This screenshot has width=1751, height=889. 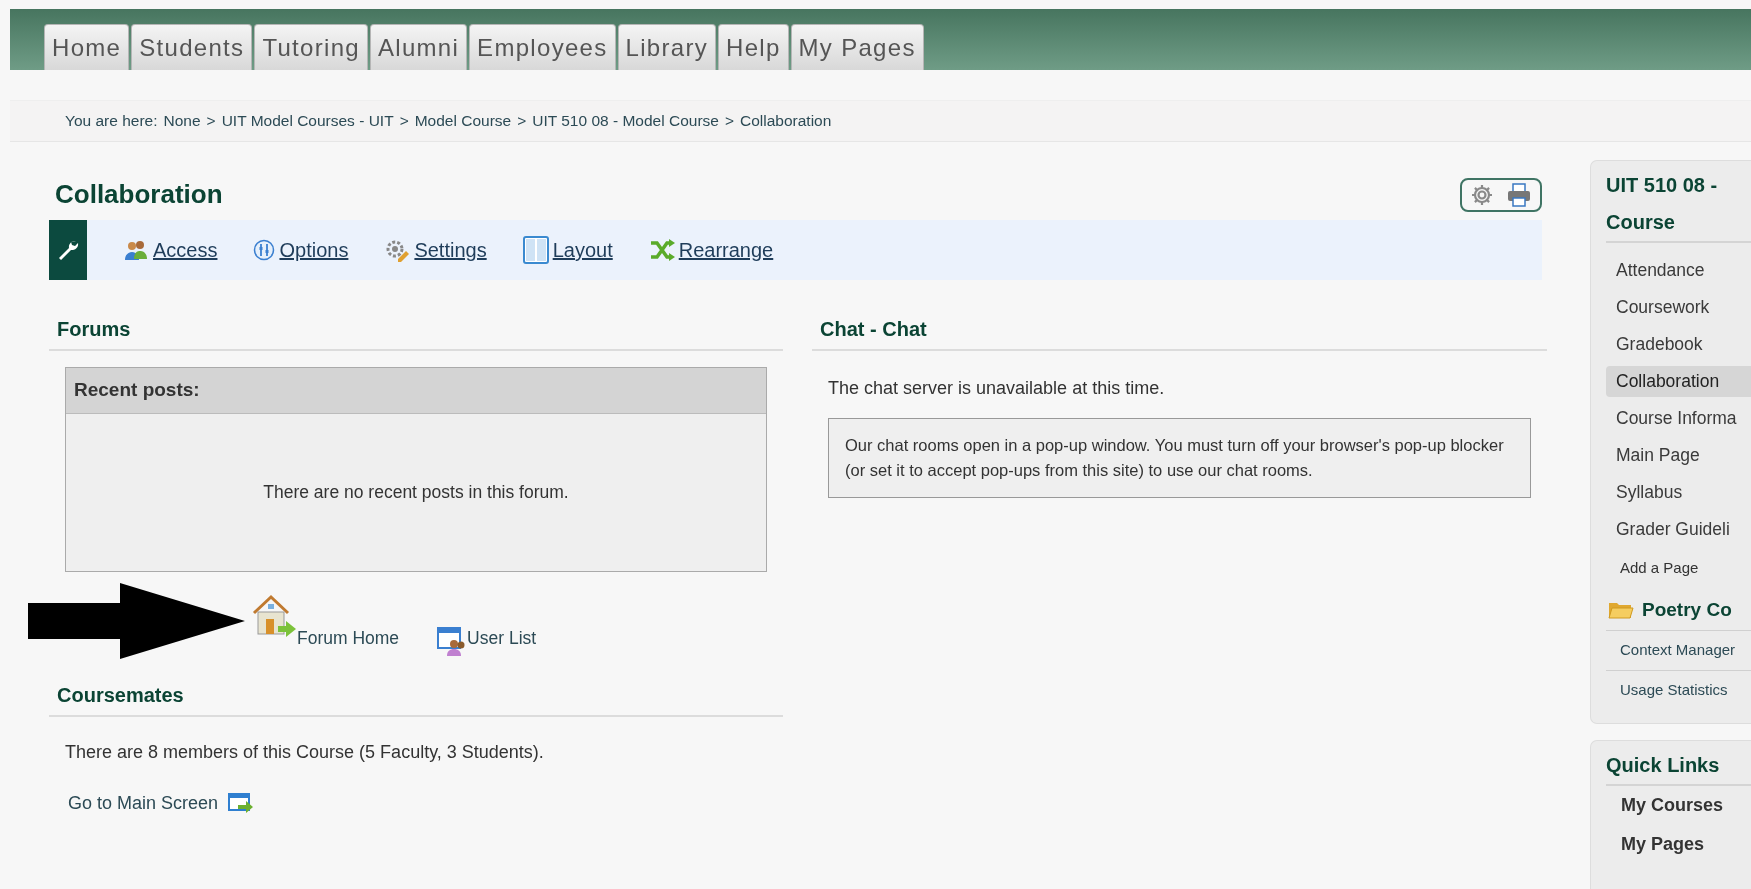 What do you see at coordinates (418, 47) in the screenshot?
I see `nav-tab: Alumni` at bounding box center [418, 47].